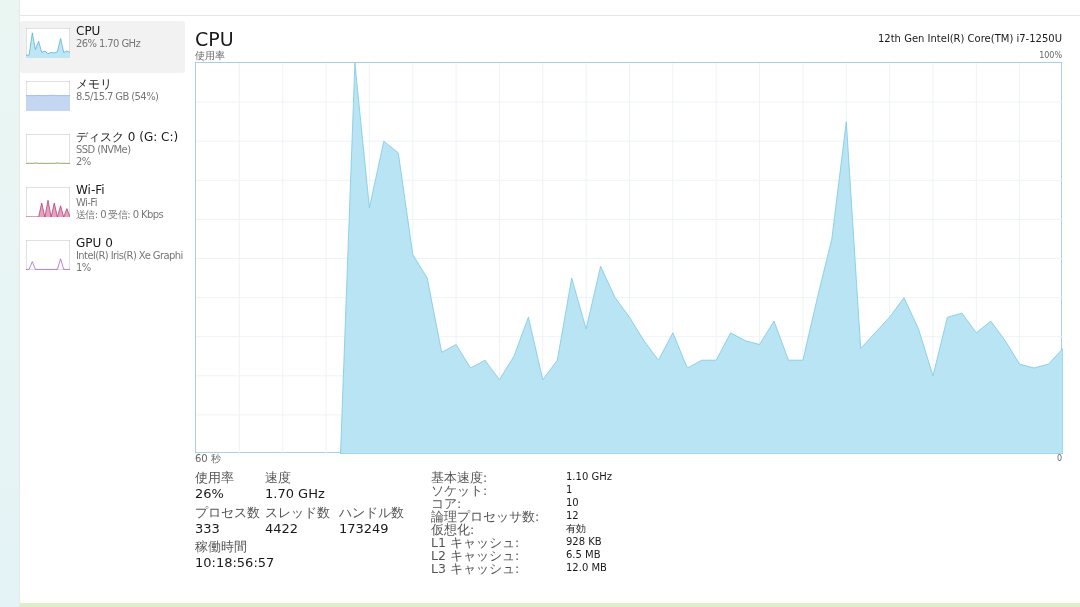 This screenshot has width=1080, height=607. Describe the element at coordinates (102, 206) in the screenshot. I see `sidebar-item: Wi-Fi Wi-Fi 送信: 0 受信: 0 Kbps` at that location.